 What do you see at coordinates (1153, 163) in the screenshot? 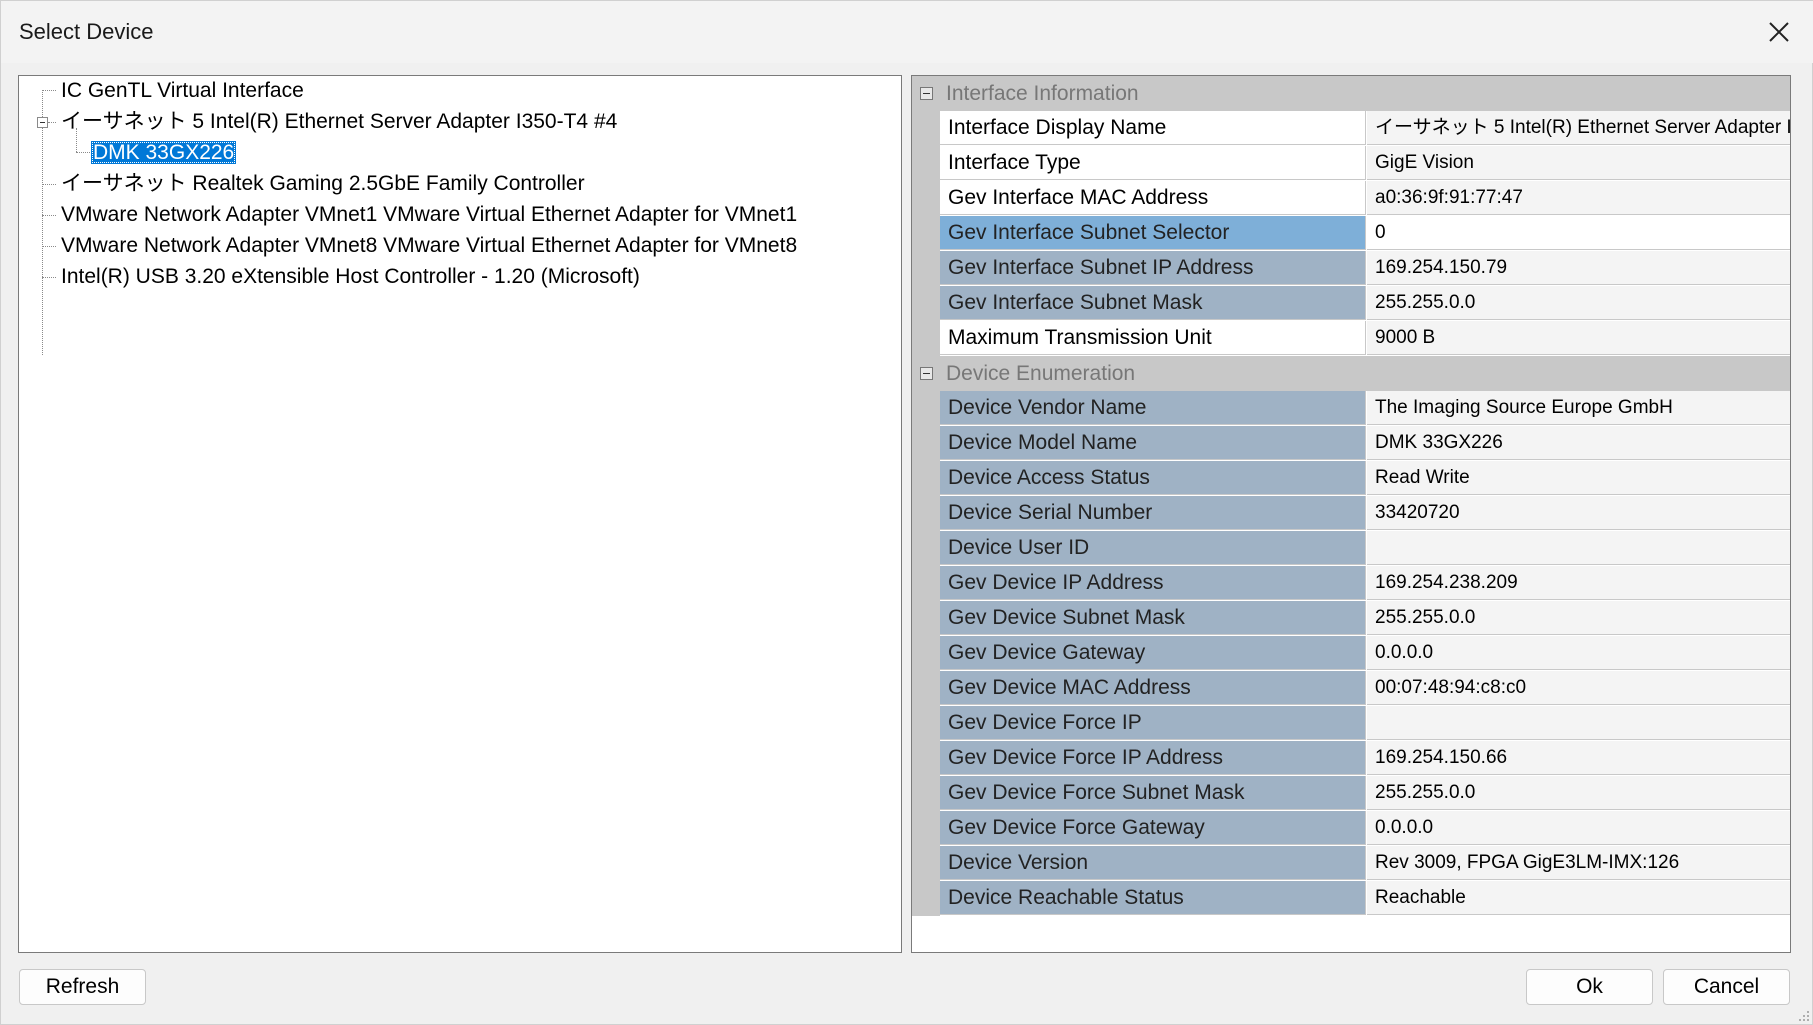
I see `property-name: Interface Type` at bounding box center [1153, 163].